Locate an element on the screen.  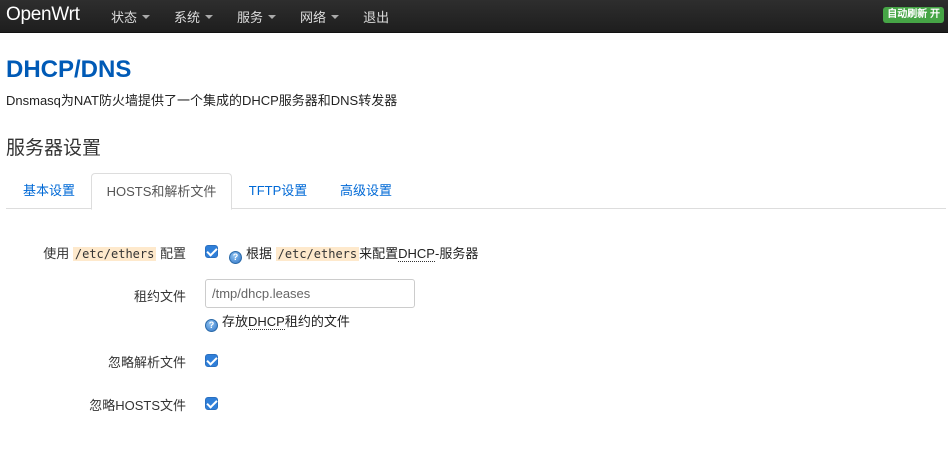
menu-logout-label: 退出 is located at coordinates (376, 17).